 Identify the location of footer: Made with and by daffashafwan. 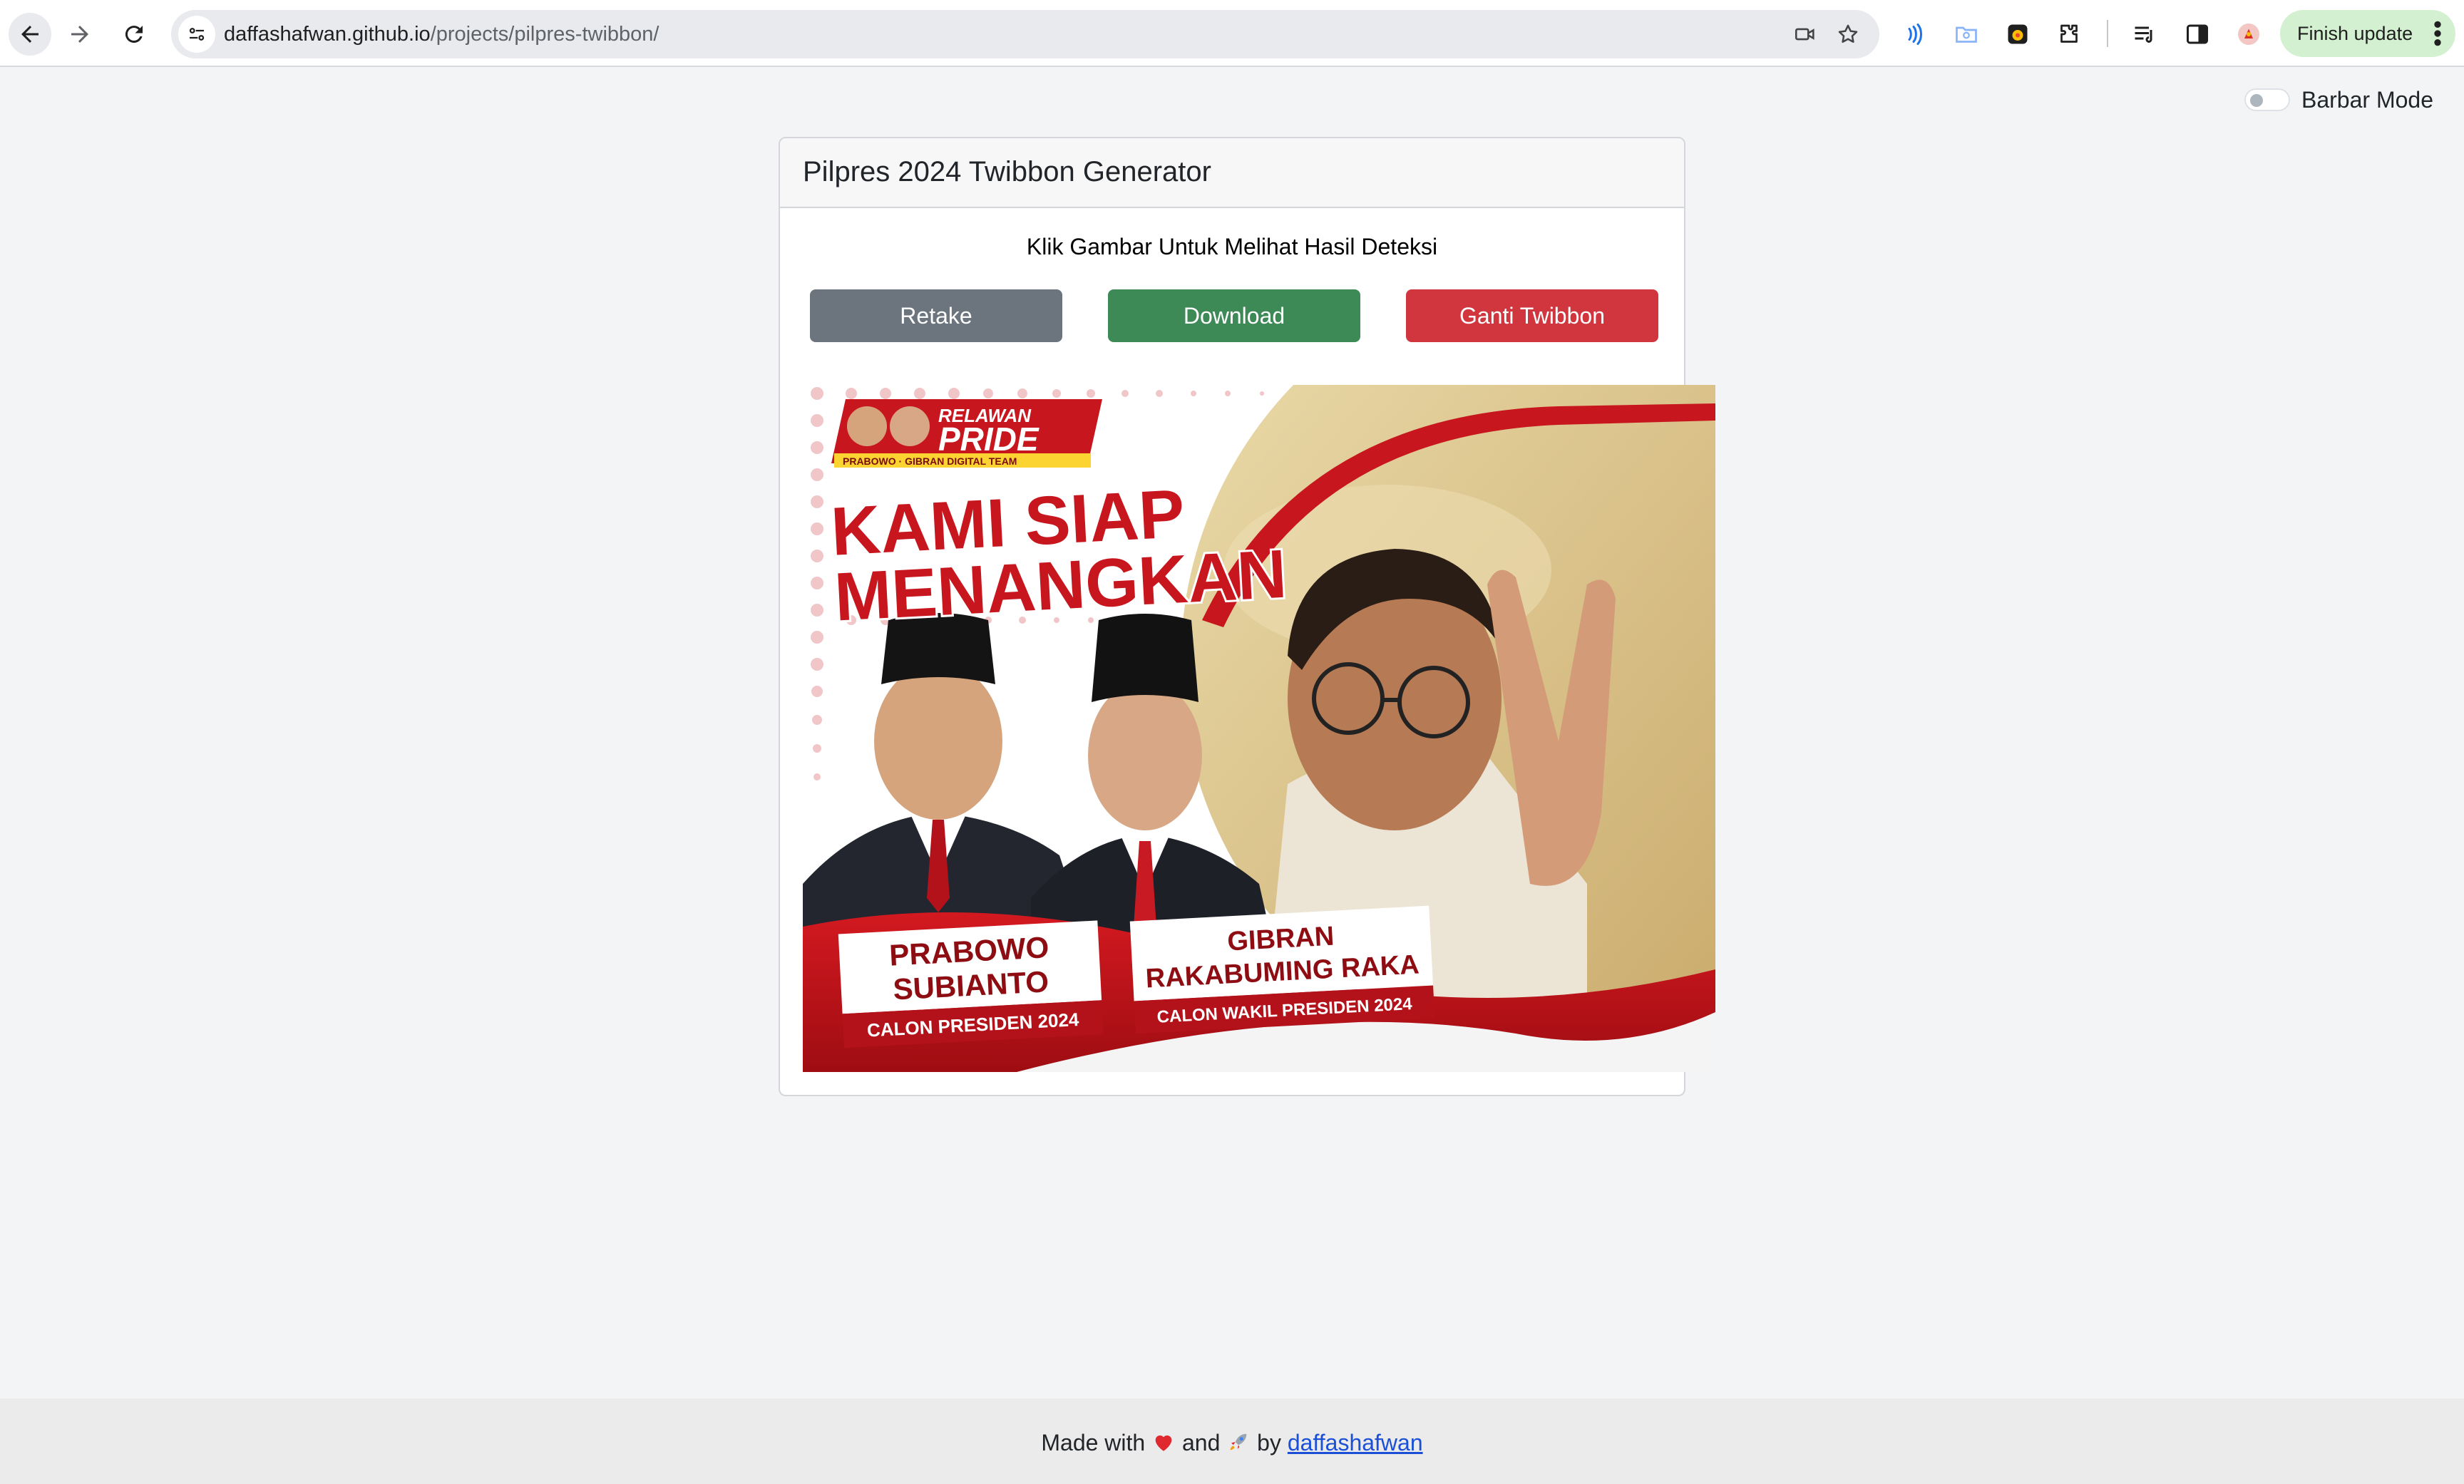
(1232, 1441).